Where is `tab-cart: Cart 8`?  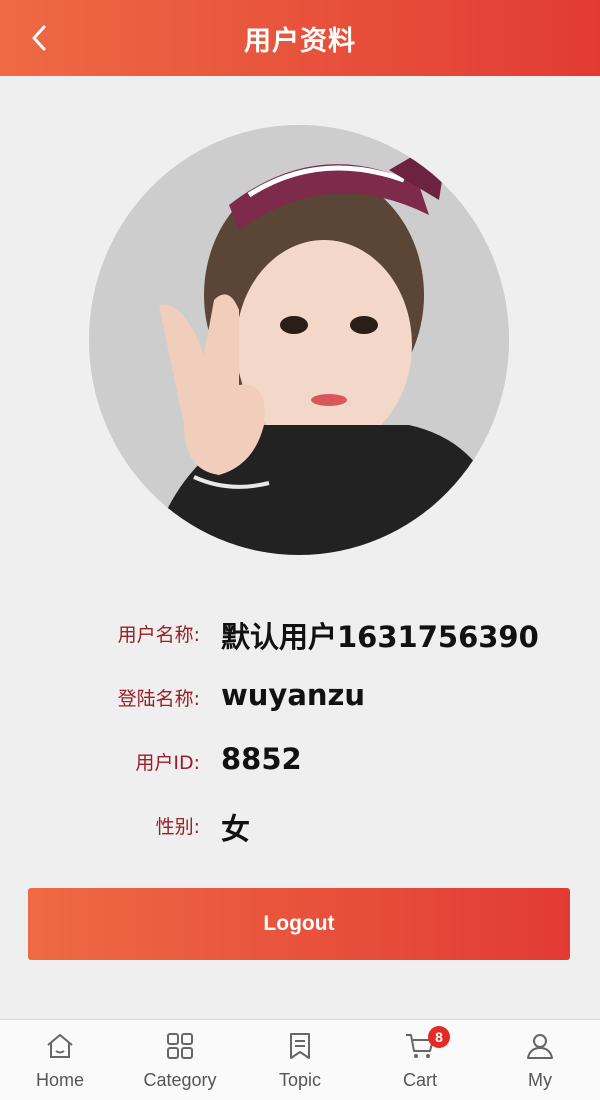
tab-cart: Cart 8 is located at coordinates (420, 1060).